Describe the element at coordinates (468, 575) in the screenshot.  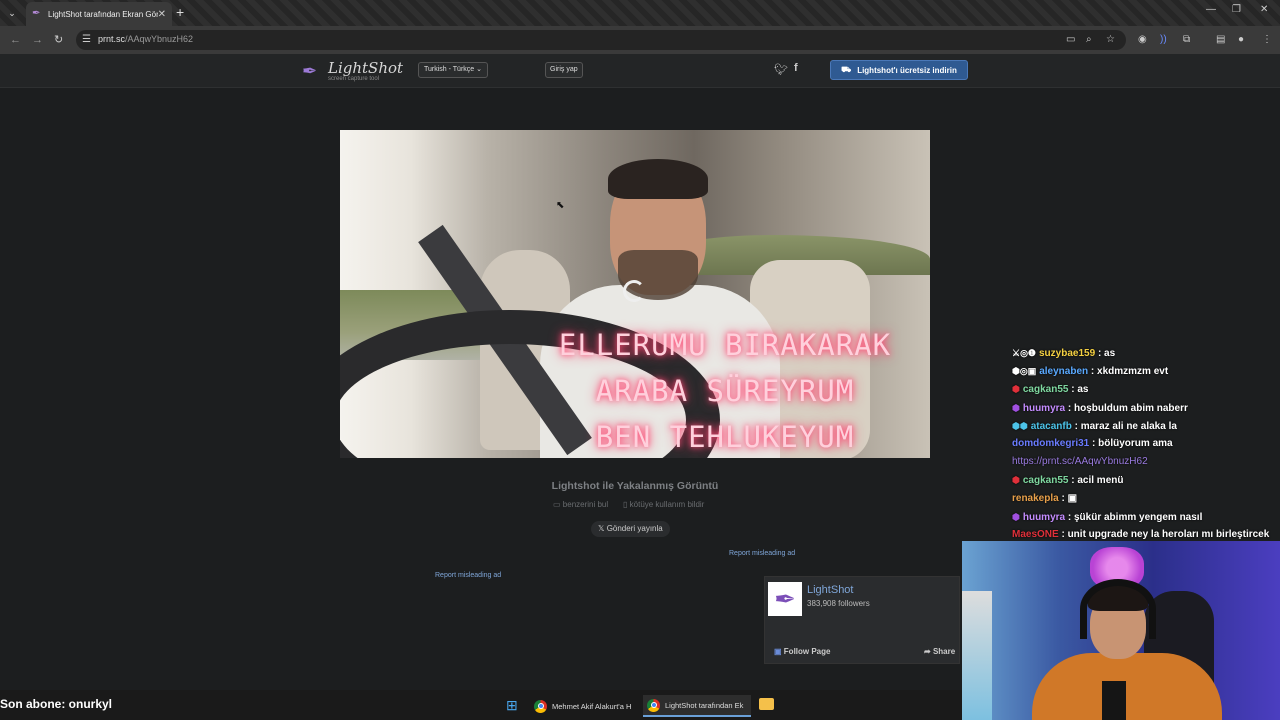
I see `report-ad-link-left: Report misleading ad` at that location.